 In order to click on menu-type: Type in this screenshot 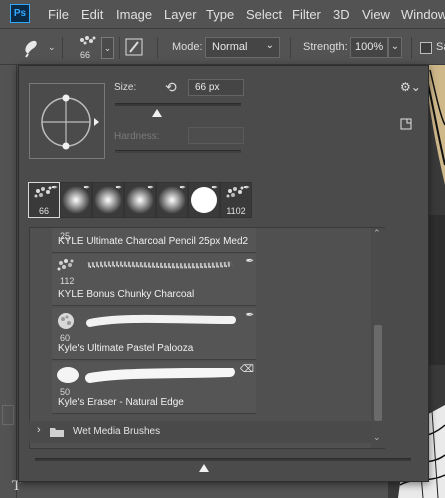, I will do `click(220, 14)`.